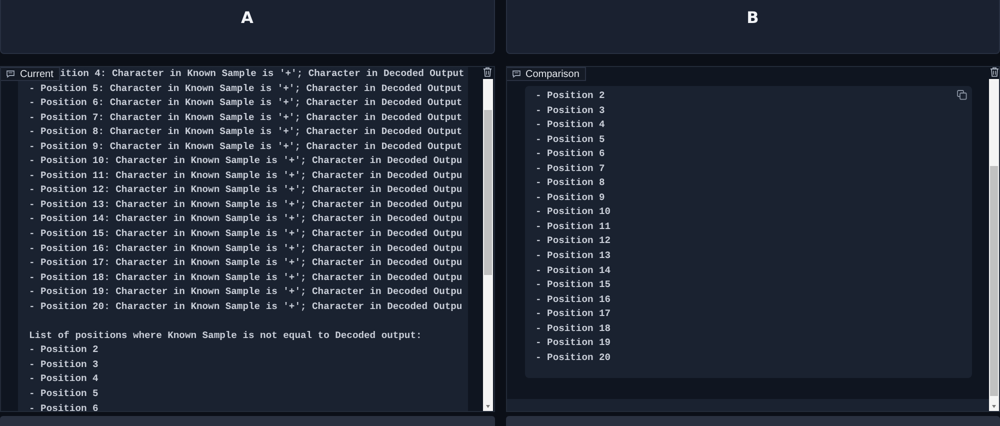  I want to click on code-line: - Position 14: Character in Known Sample is '+'; Character in Decoded Outpu, so click(245, 218).